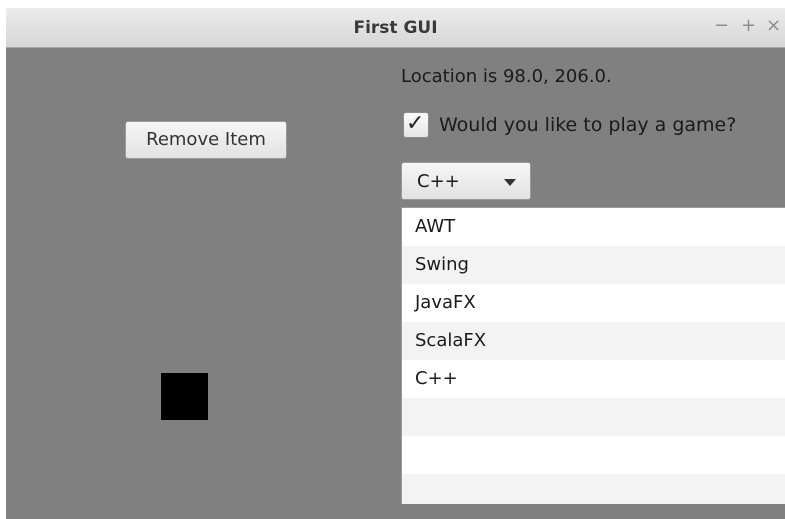  I want to click on list-item: AWT, so click(593, 227).